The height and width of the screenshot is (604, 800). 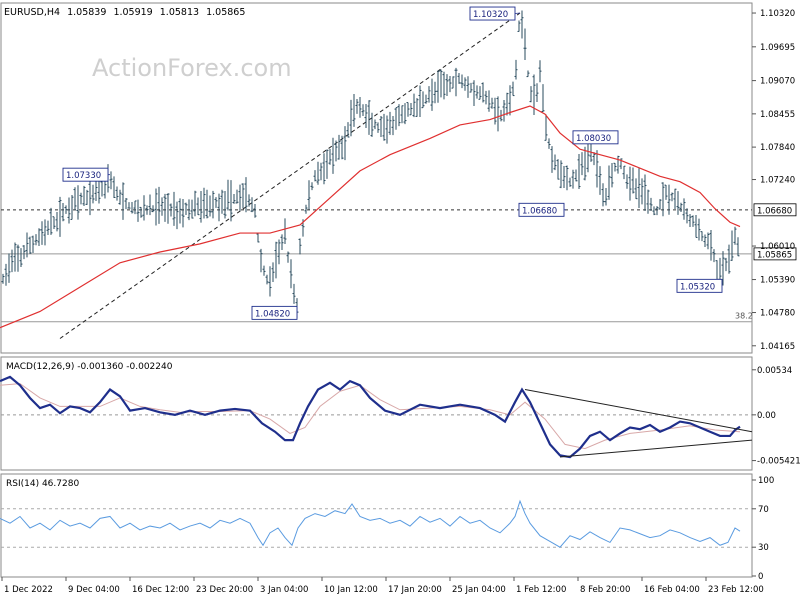 I want to click on x-axis-label: 25 Jan 04:00, so click(x=479, y=590).